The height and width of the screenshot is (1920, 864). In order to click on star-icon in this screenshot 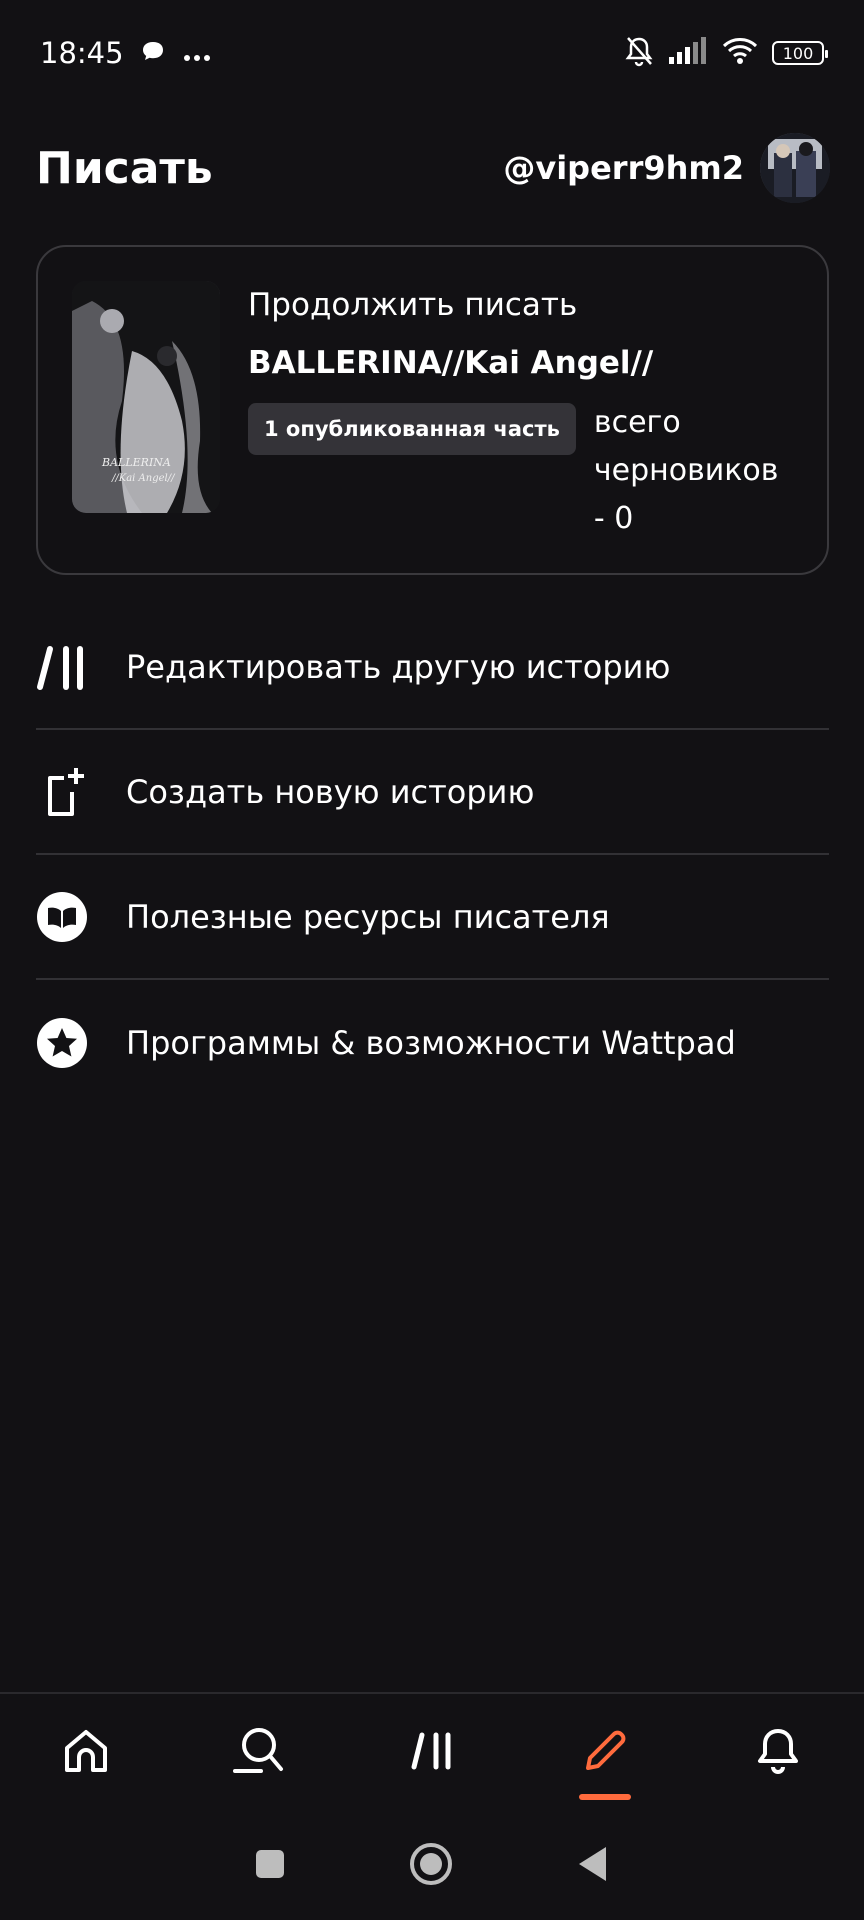, I will do `click(62, 1043)`.